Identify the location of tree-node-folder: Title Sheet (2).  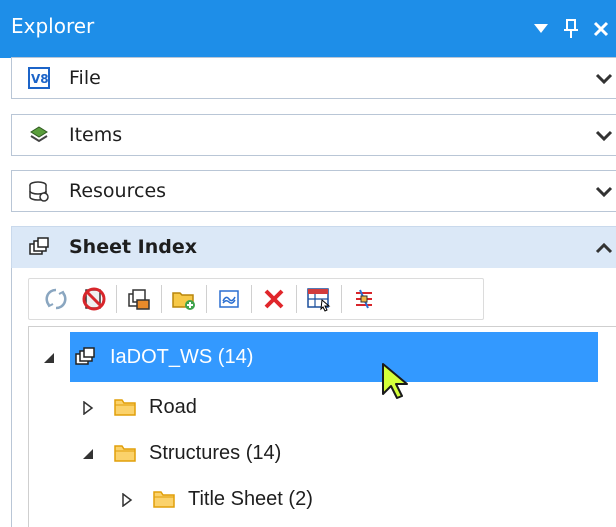
(216, 499).